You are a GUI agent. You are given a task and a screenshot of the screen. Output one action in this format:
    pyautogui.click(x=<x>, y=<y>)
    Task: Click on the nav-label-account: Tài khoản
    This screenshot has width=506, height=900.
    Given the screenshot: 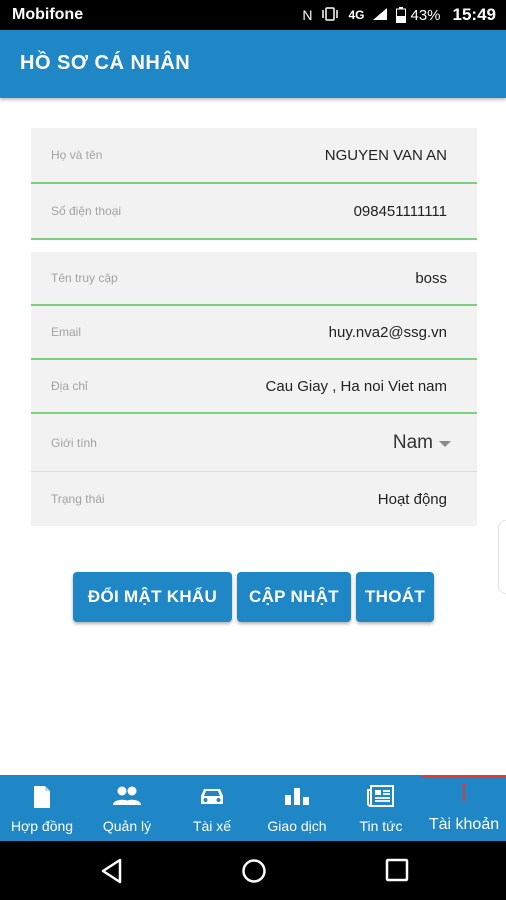 What is the action you would take?
    pyautogui.click(x=464, y=824)
    